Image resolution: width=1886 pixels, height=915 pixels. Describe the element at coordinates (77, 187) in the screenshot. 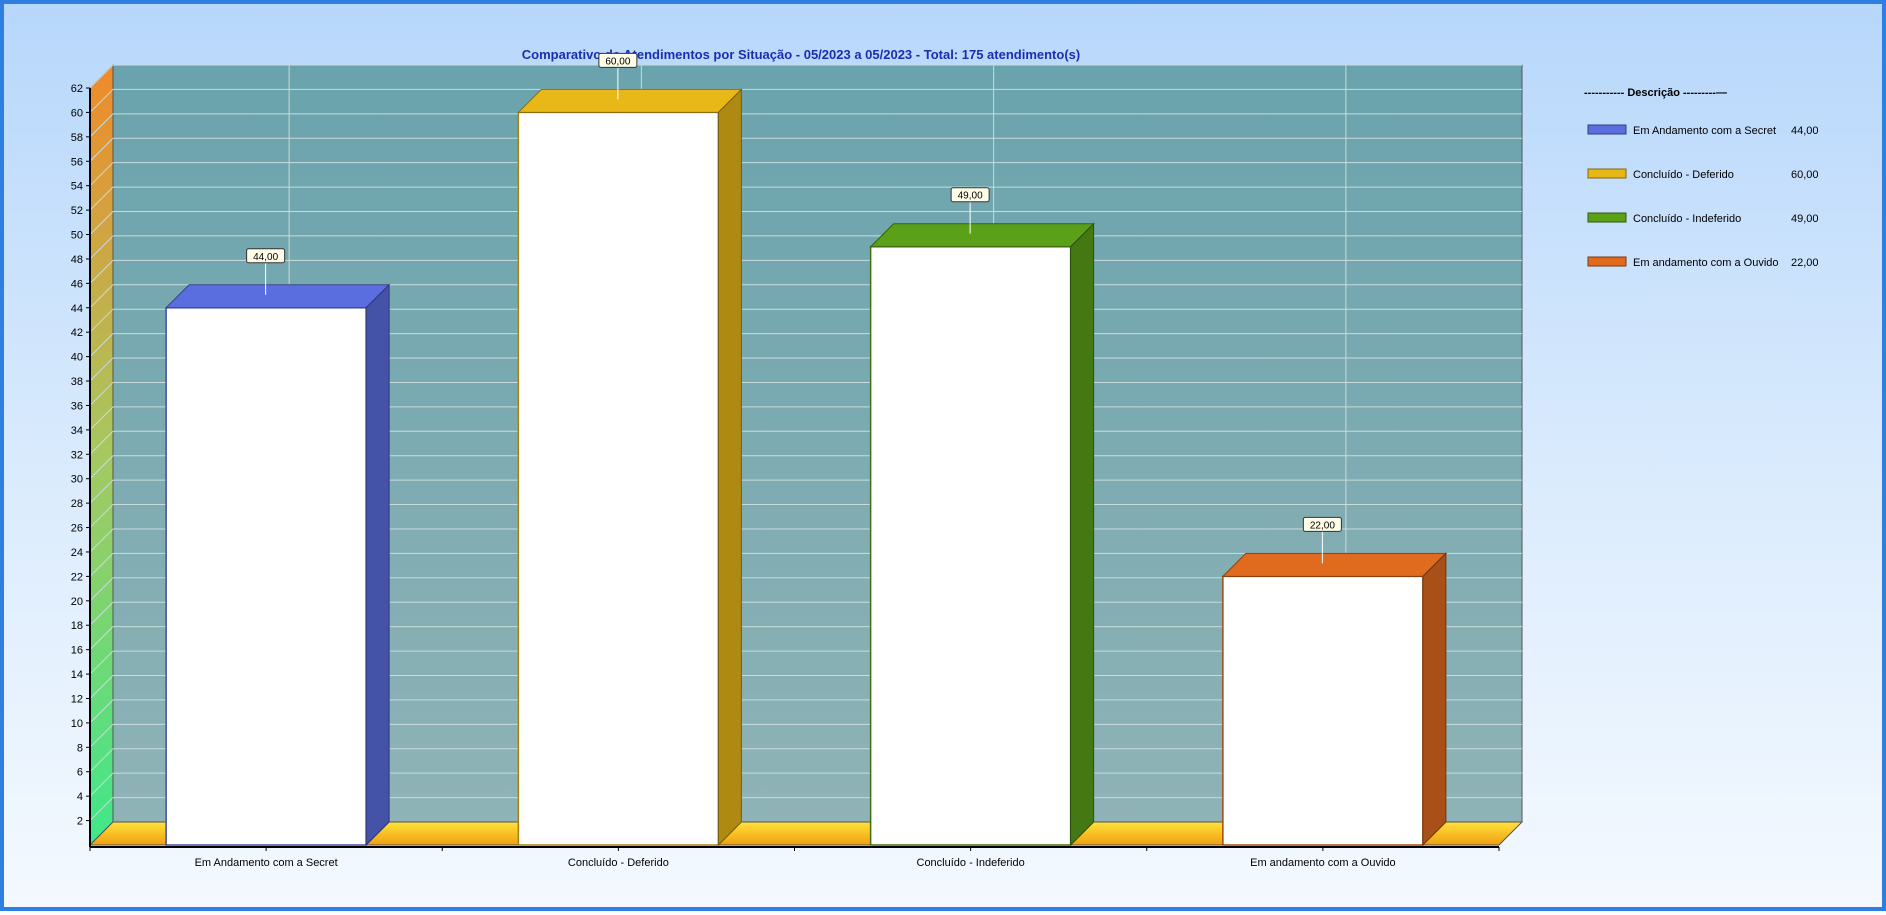

I see `y-tick-label: 54` at that location.